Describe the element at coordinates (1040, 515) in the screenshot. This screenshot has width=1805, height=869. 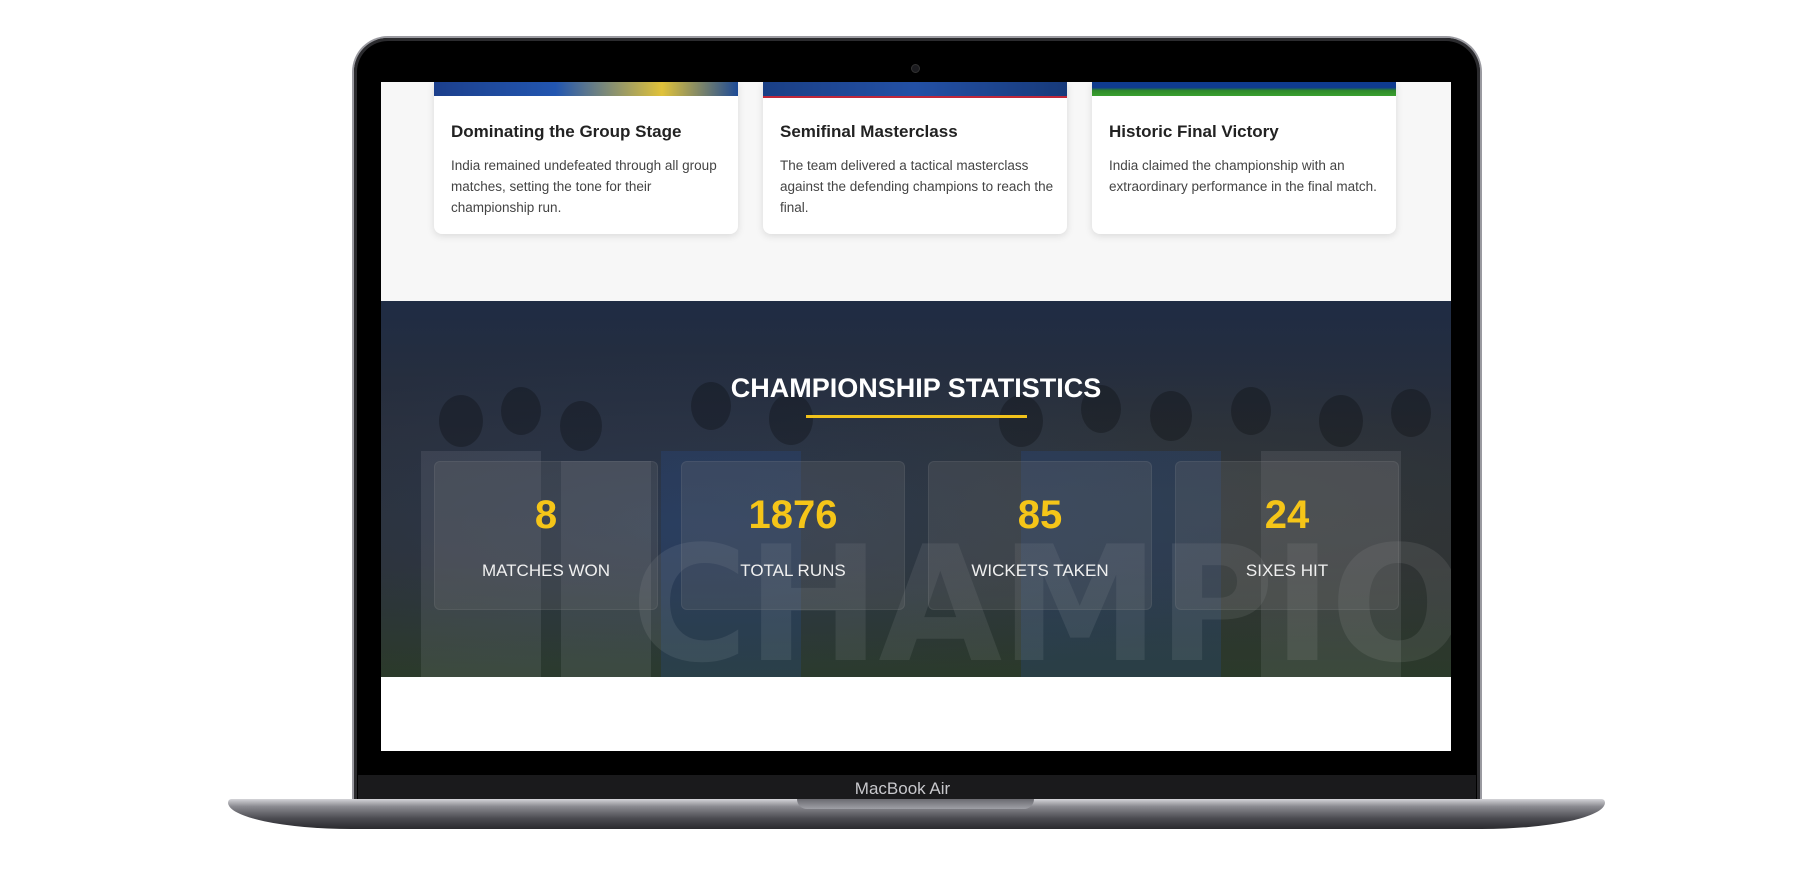
I see `stat-value: 85` at that location.